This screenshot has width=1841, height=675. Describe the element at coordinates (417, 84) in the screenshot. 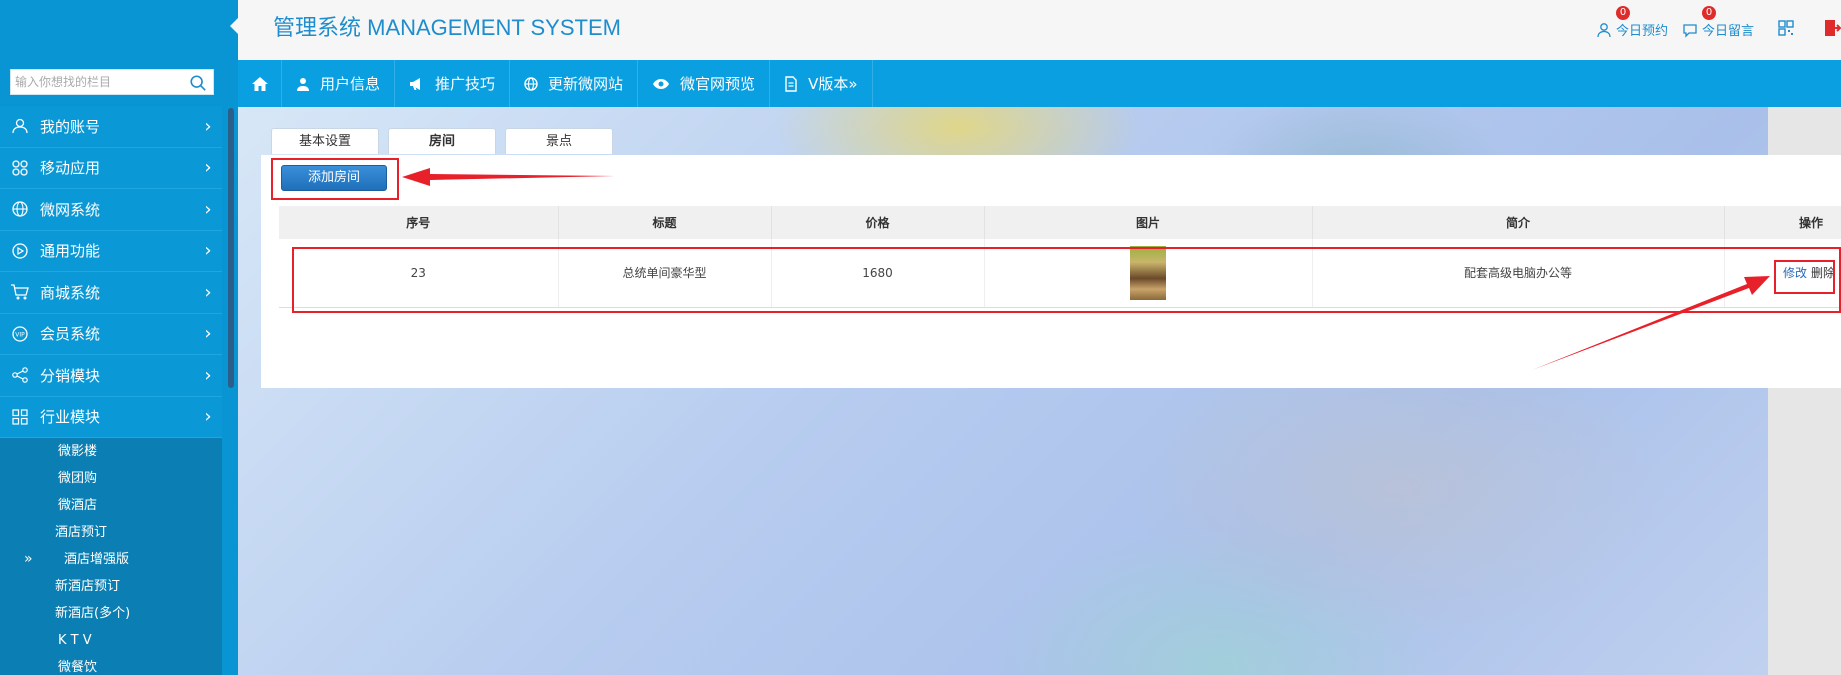

I see `megaphone-icon` at that location.